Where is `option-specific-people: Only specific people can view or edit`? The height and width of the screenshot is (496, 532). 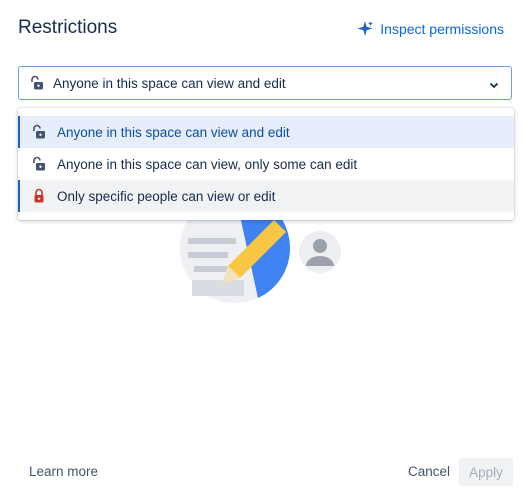 option-specific-people: Only specific people can view or edit is located at coordinates (266, 196).